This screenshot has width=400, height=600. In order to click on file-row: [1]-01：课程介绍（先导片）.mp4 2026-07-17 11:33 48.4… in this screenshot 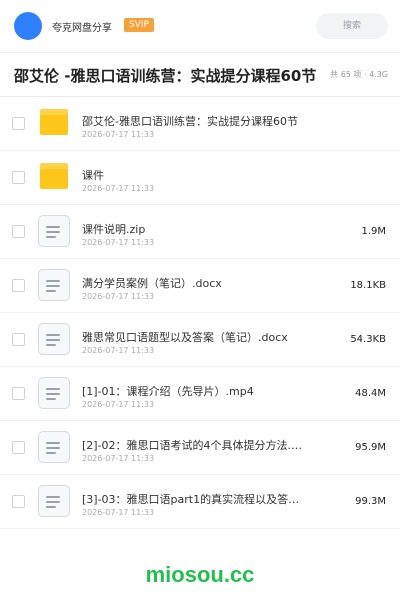, I will do `click(200, 394)`.